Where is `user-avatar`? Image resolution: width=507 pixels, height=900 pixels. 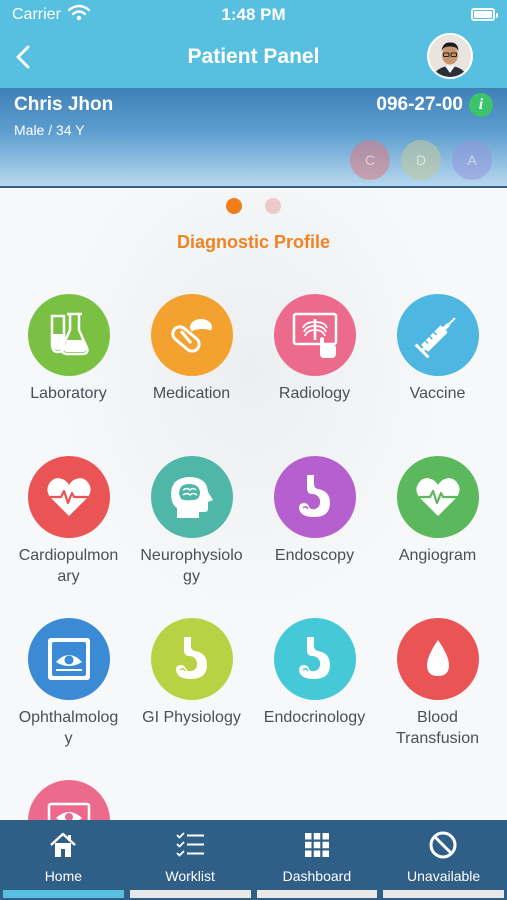 user-avatar is located at coordinates (450, 56).